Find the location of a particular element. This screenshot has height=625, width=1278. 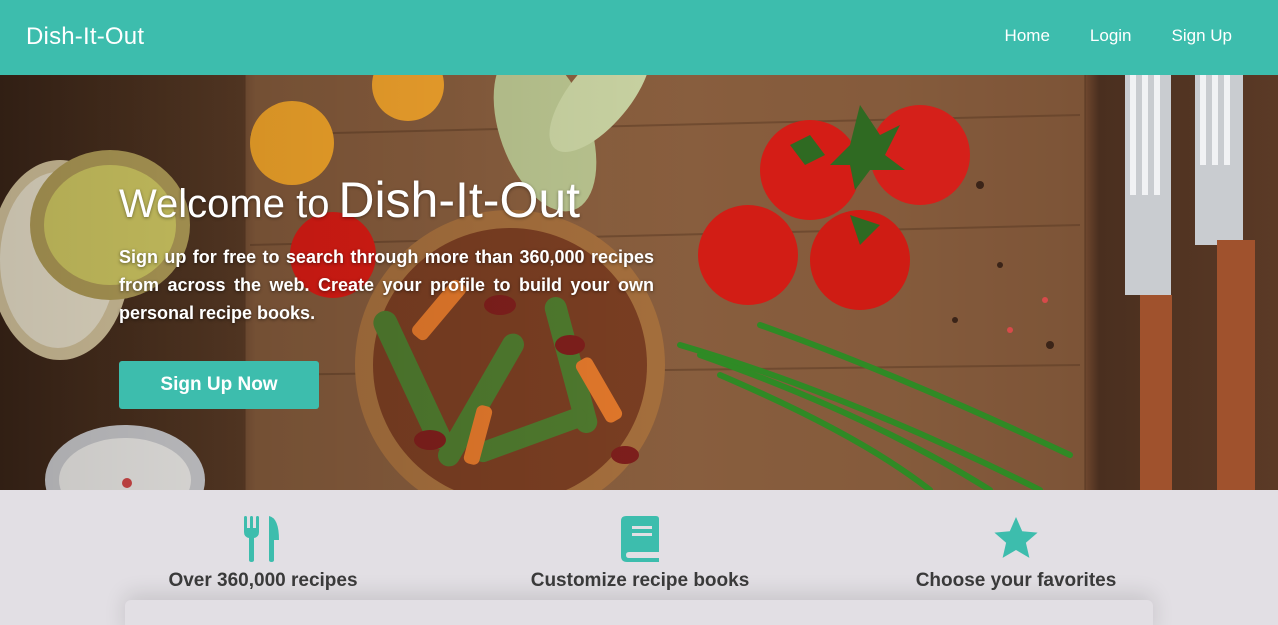

nav-link-login: Login is located at coordinates (1111, 36).